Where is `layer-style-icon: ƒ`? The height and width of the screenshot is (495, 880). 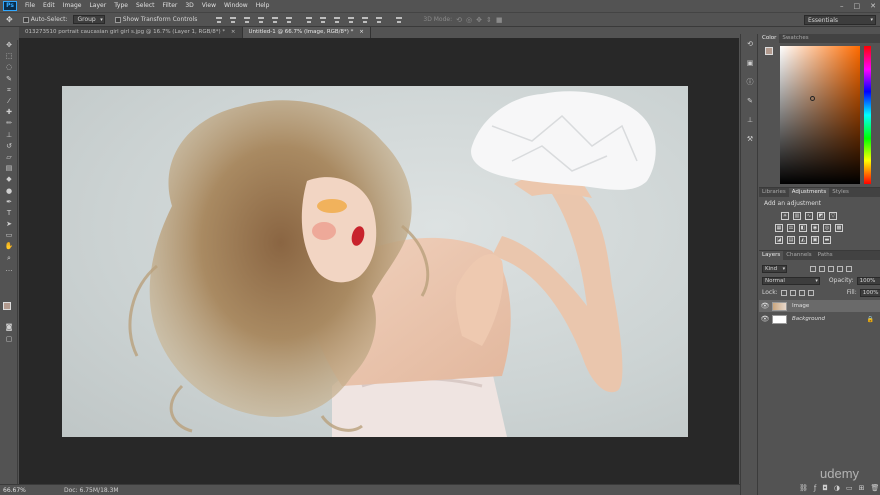 layer-style-icon: ƒ is located at coordinates (815, 488).